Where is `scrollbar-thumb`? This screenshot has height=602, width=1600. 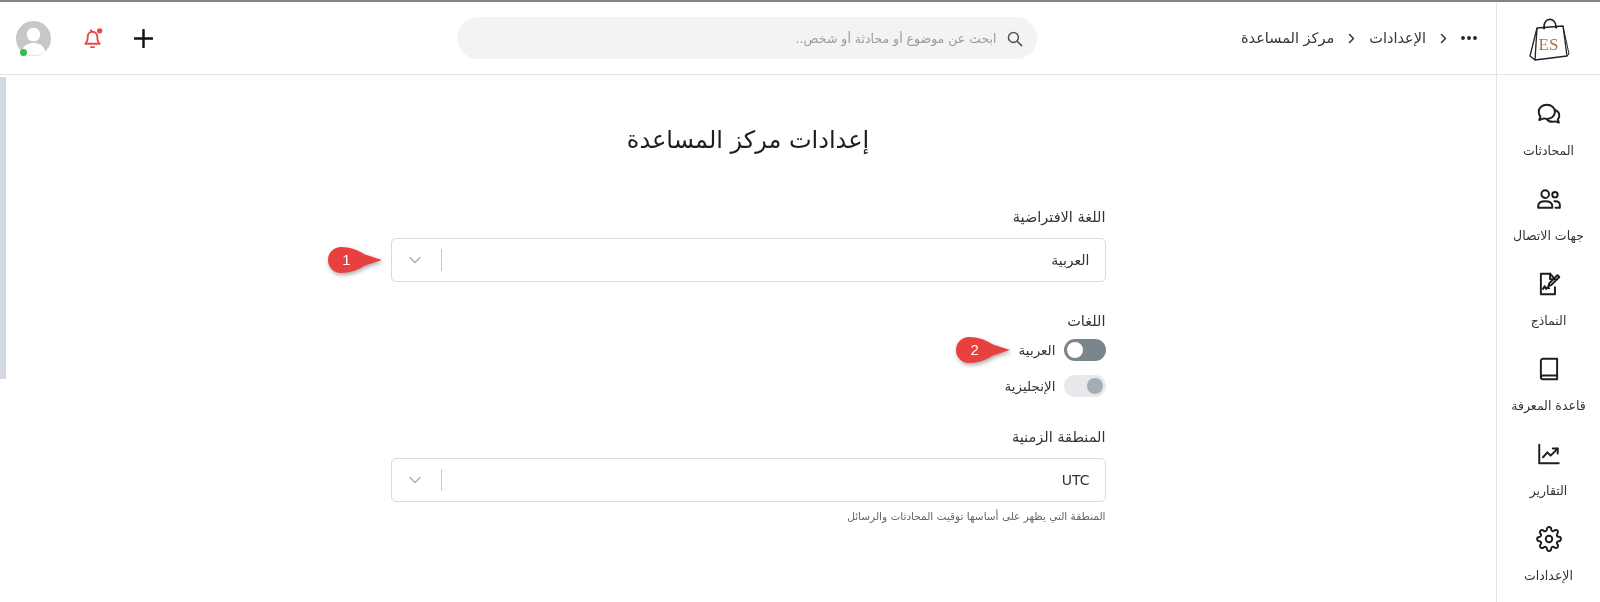
scrollbar-thumb is located at coordinates (3, 228).